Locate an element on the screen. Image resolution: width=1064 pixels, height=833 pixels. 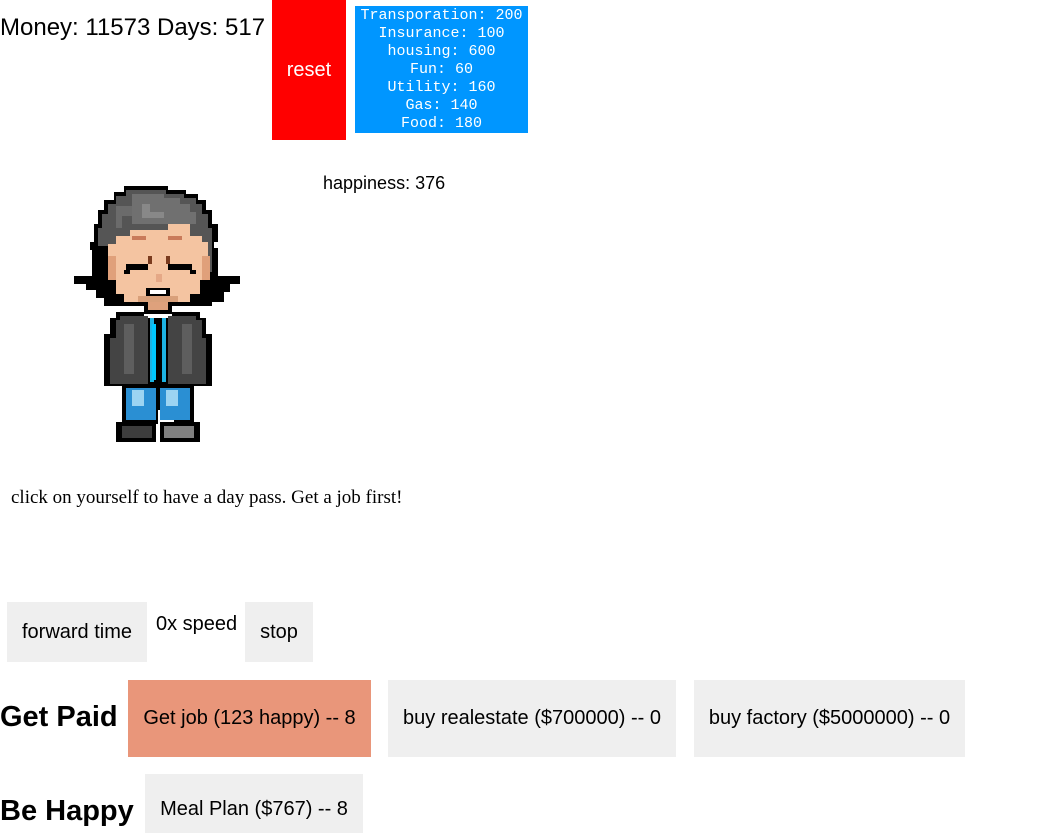
expense-fun: Fun: 60 is located at coordinates (441, 69).